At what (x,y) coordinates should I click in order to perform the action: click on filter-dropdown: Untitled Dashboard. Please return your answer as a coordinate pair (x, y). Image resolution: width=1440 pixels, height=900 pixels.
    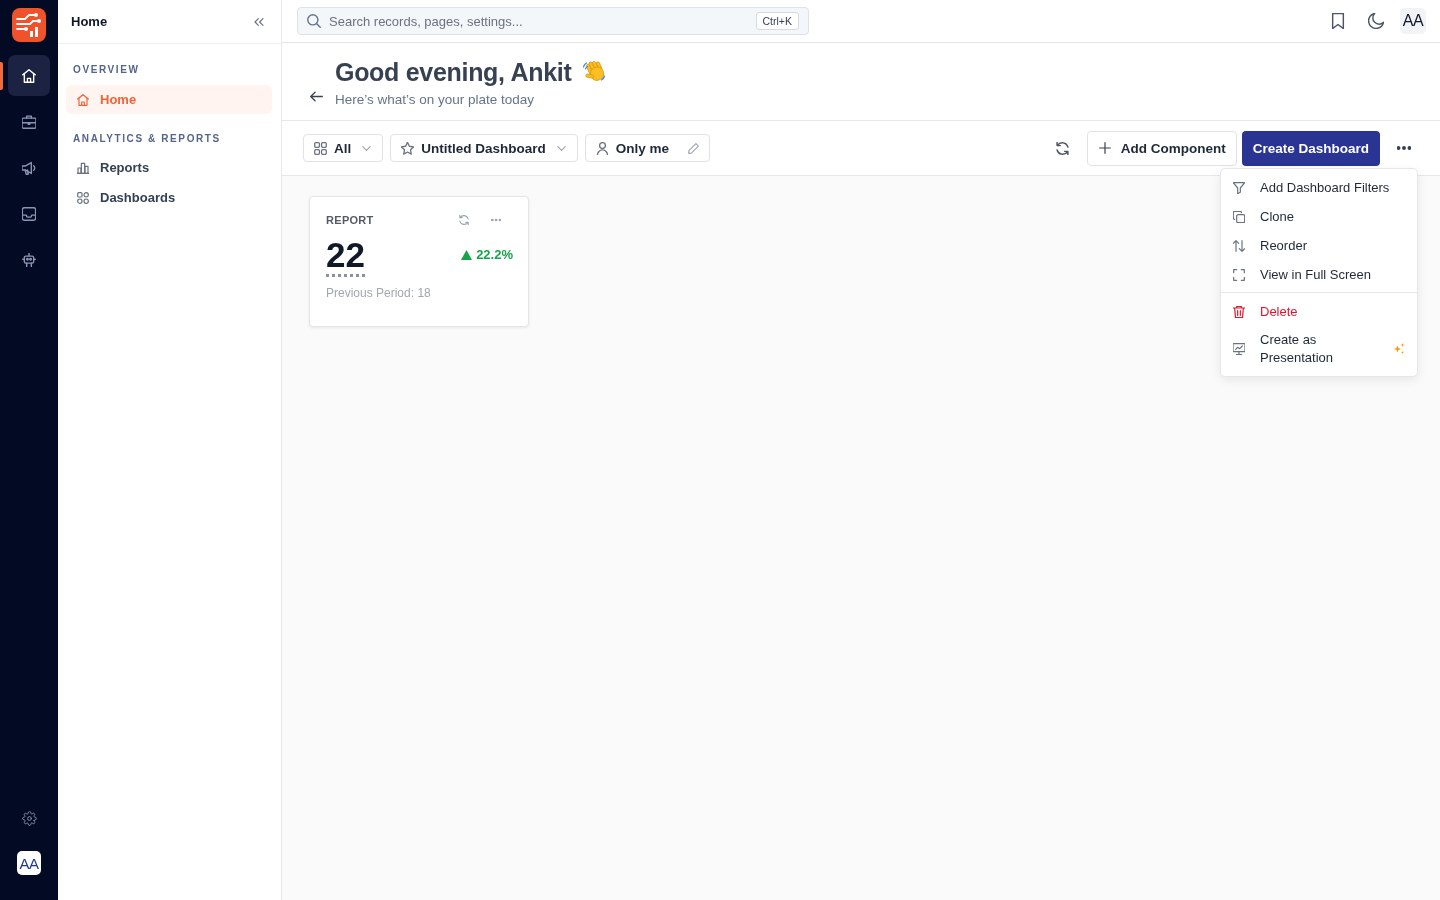
    Looking at the image, I should click on (484, 148).